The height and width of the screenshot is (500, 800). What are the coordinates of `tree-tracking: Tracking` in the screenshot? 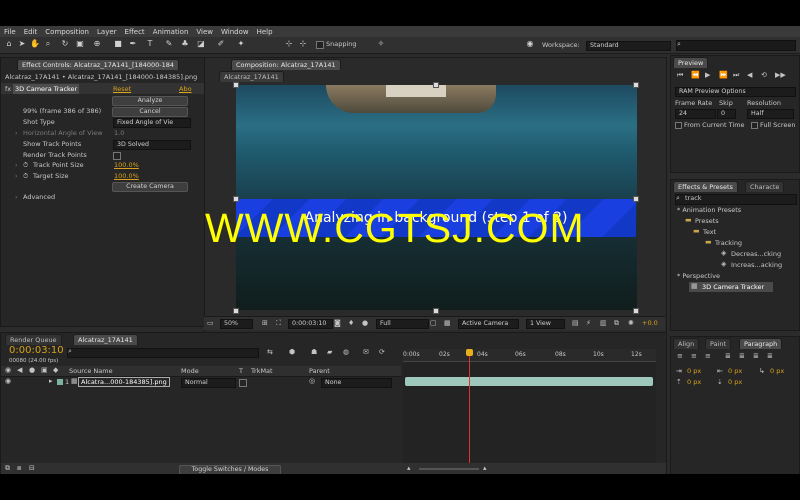 It's located at (728, 243).